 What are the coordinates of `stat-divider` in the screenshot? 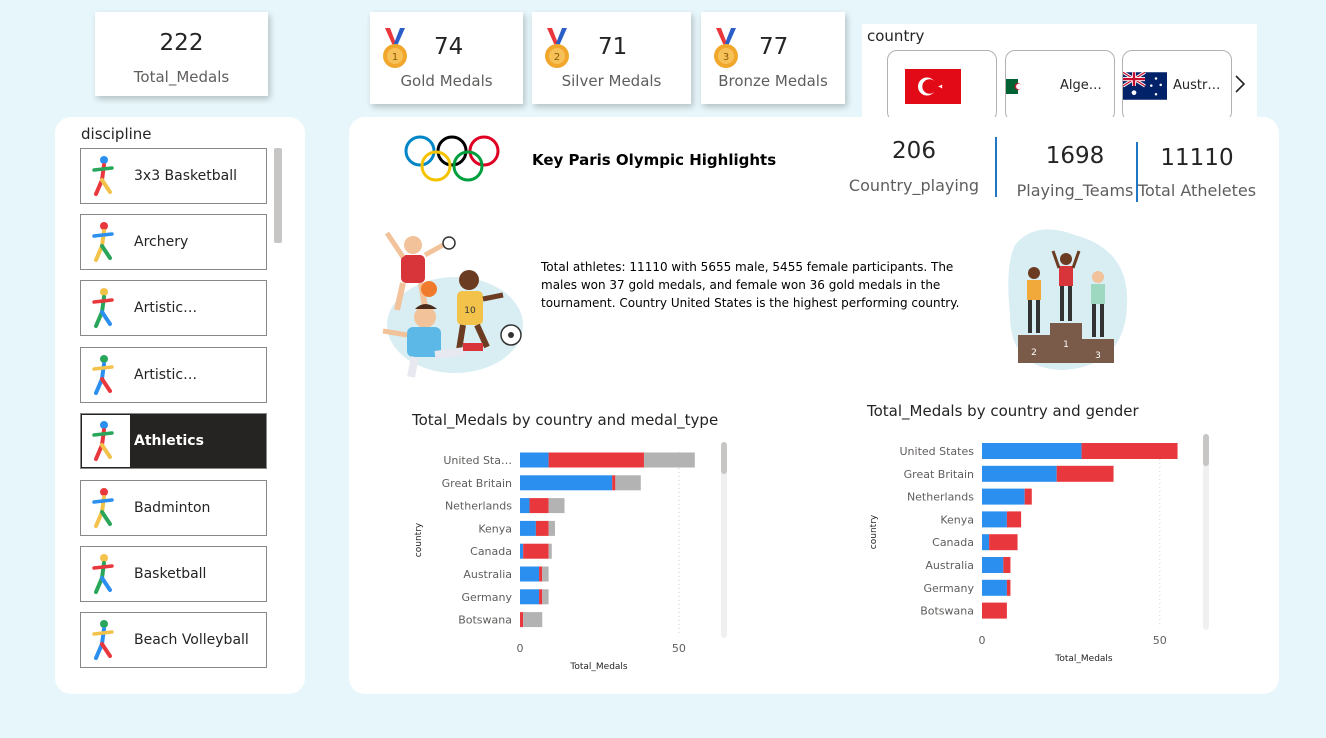 It's located at (996, 167).